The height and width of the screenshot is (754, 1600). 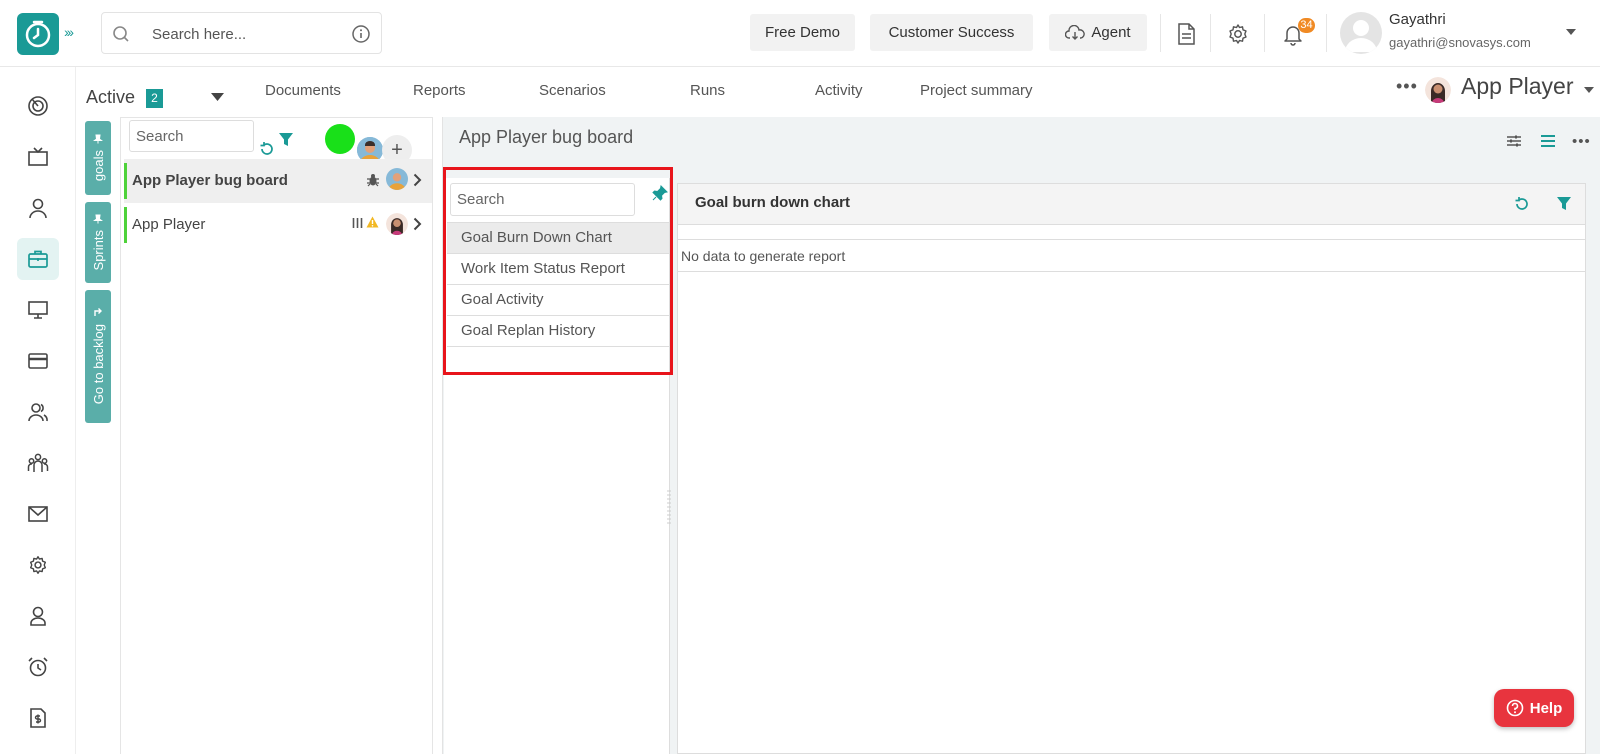 What do you see at coordinates (558, 268) in the screenshot?
I see `report-item-work-item-status-report: Work Item Status Report` at bounding box center [558, 268].